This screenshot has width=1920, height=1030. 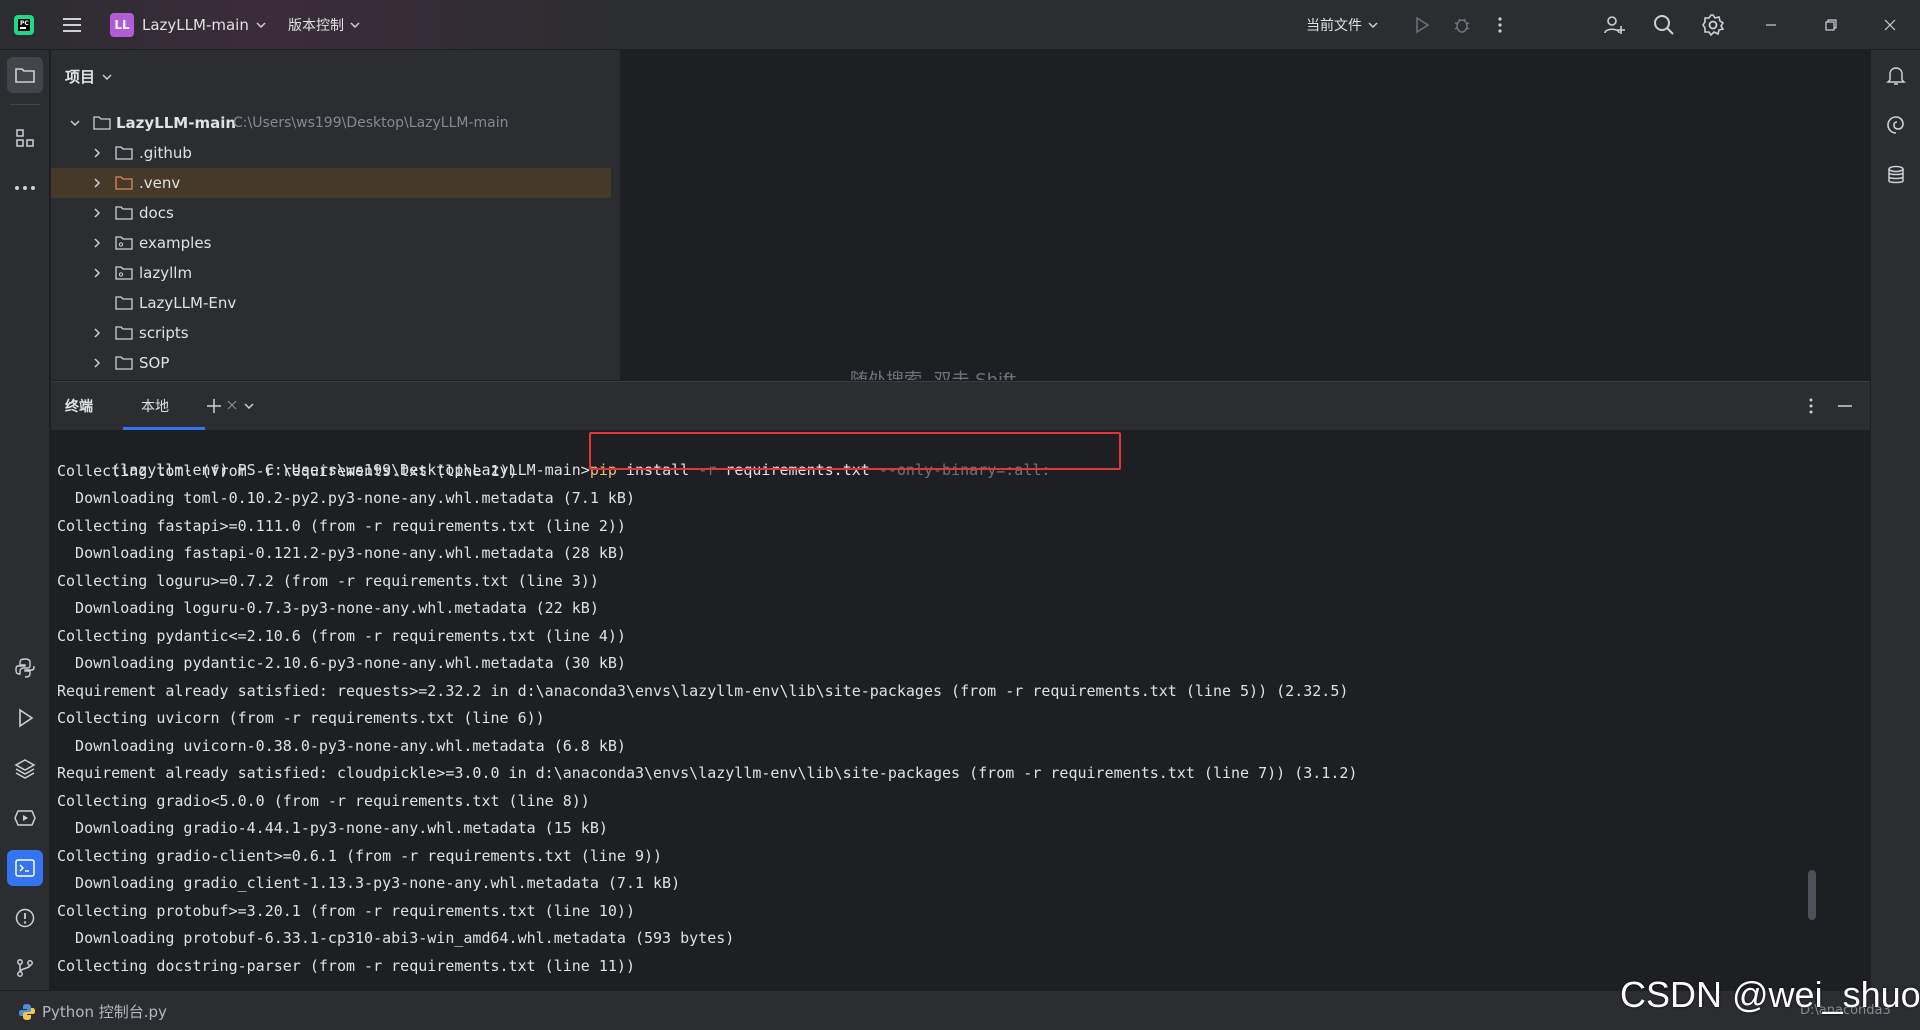 I want to click on tree-item-lazyllm: lazyllm, so click(x=331, y=273).